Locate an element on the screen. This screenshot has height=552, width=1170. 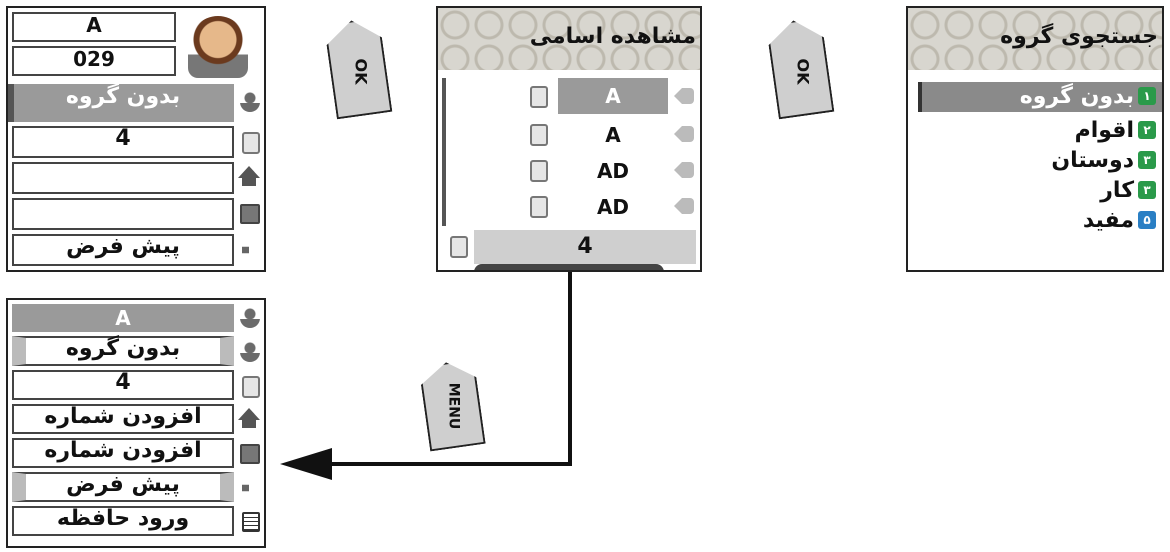
row-3-phone-icon is located at coordinates (539, 171).